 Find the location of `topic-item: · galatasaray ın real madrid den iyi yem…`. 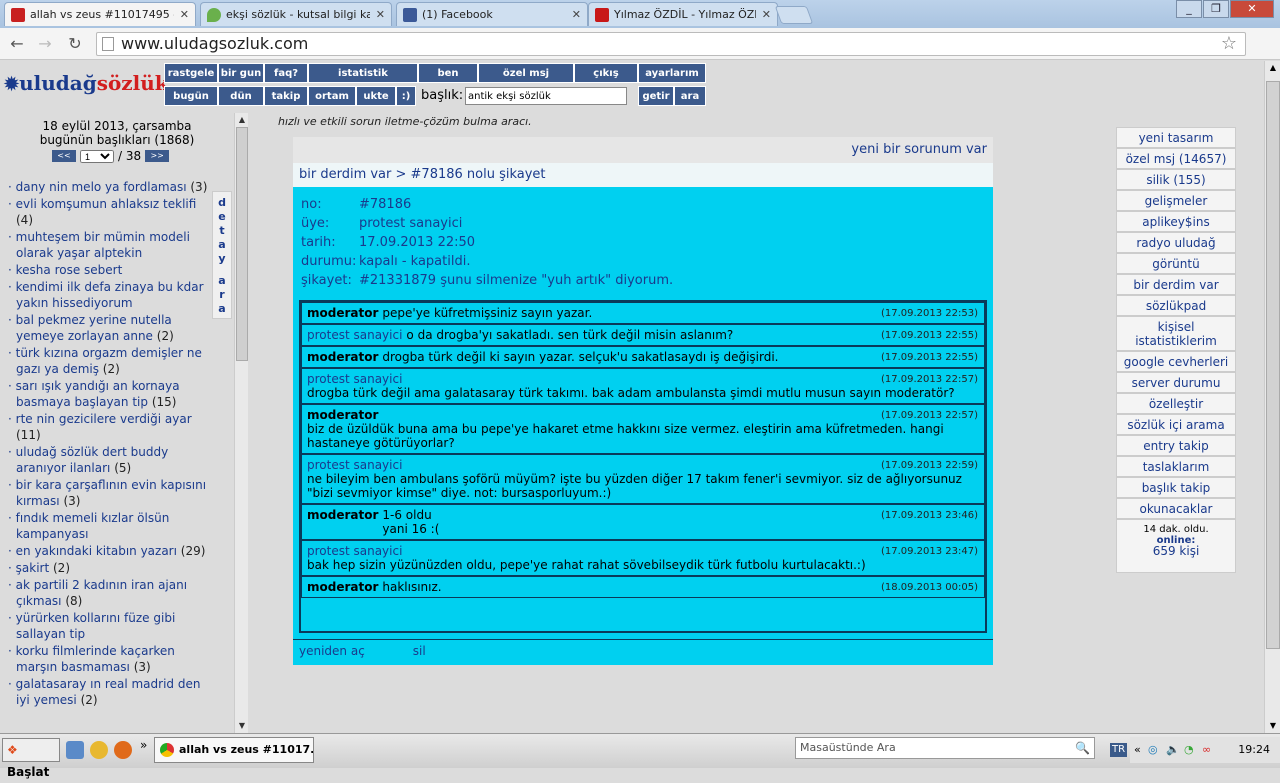

topic-item: · galatasaray ın real madrid den iyi yem… is located at coordinates (108, 692).